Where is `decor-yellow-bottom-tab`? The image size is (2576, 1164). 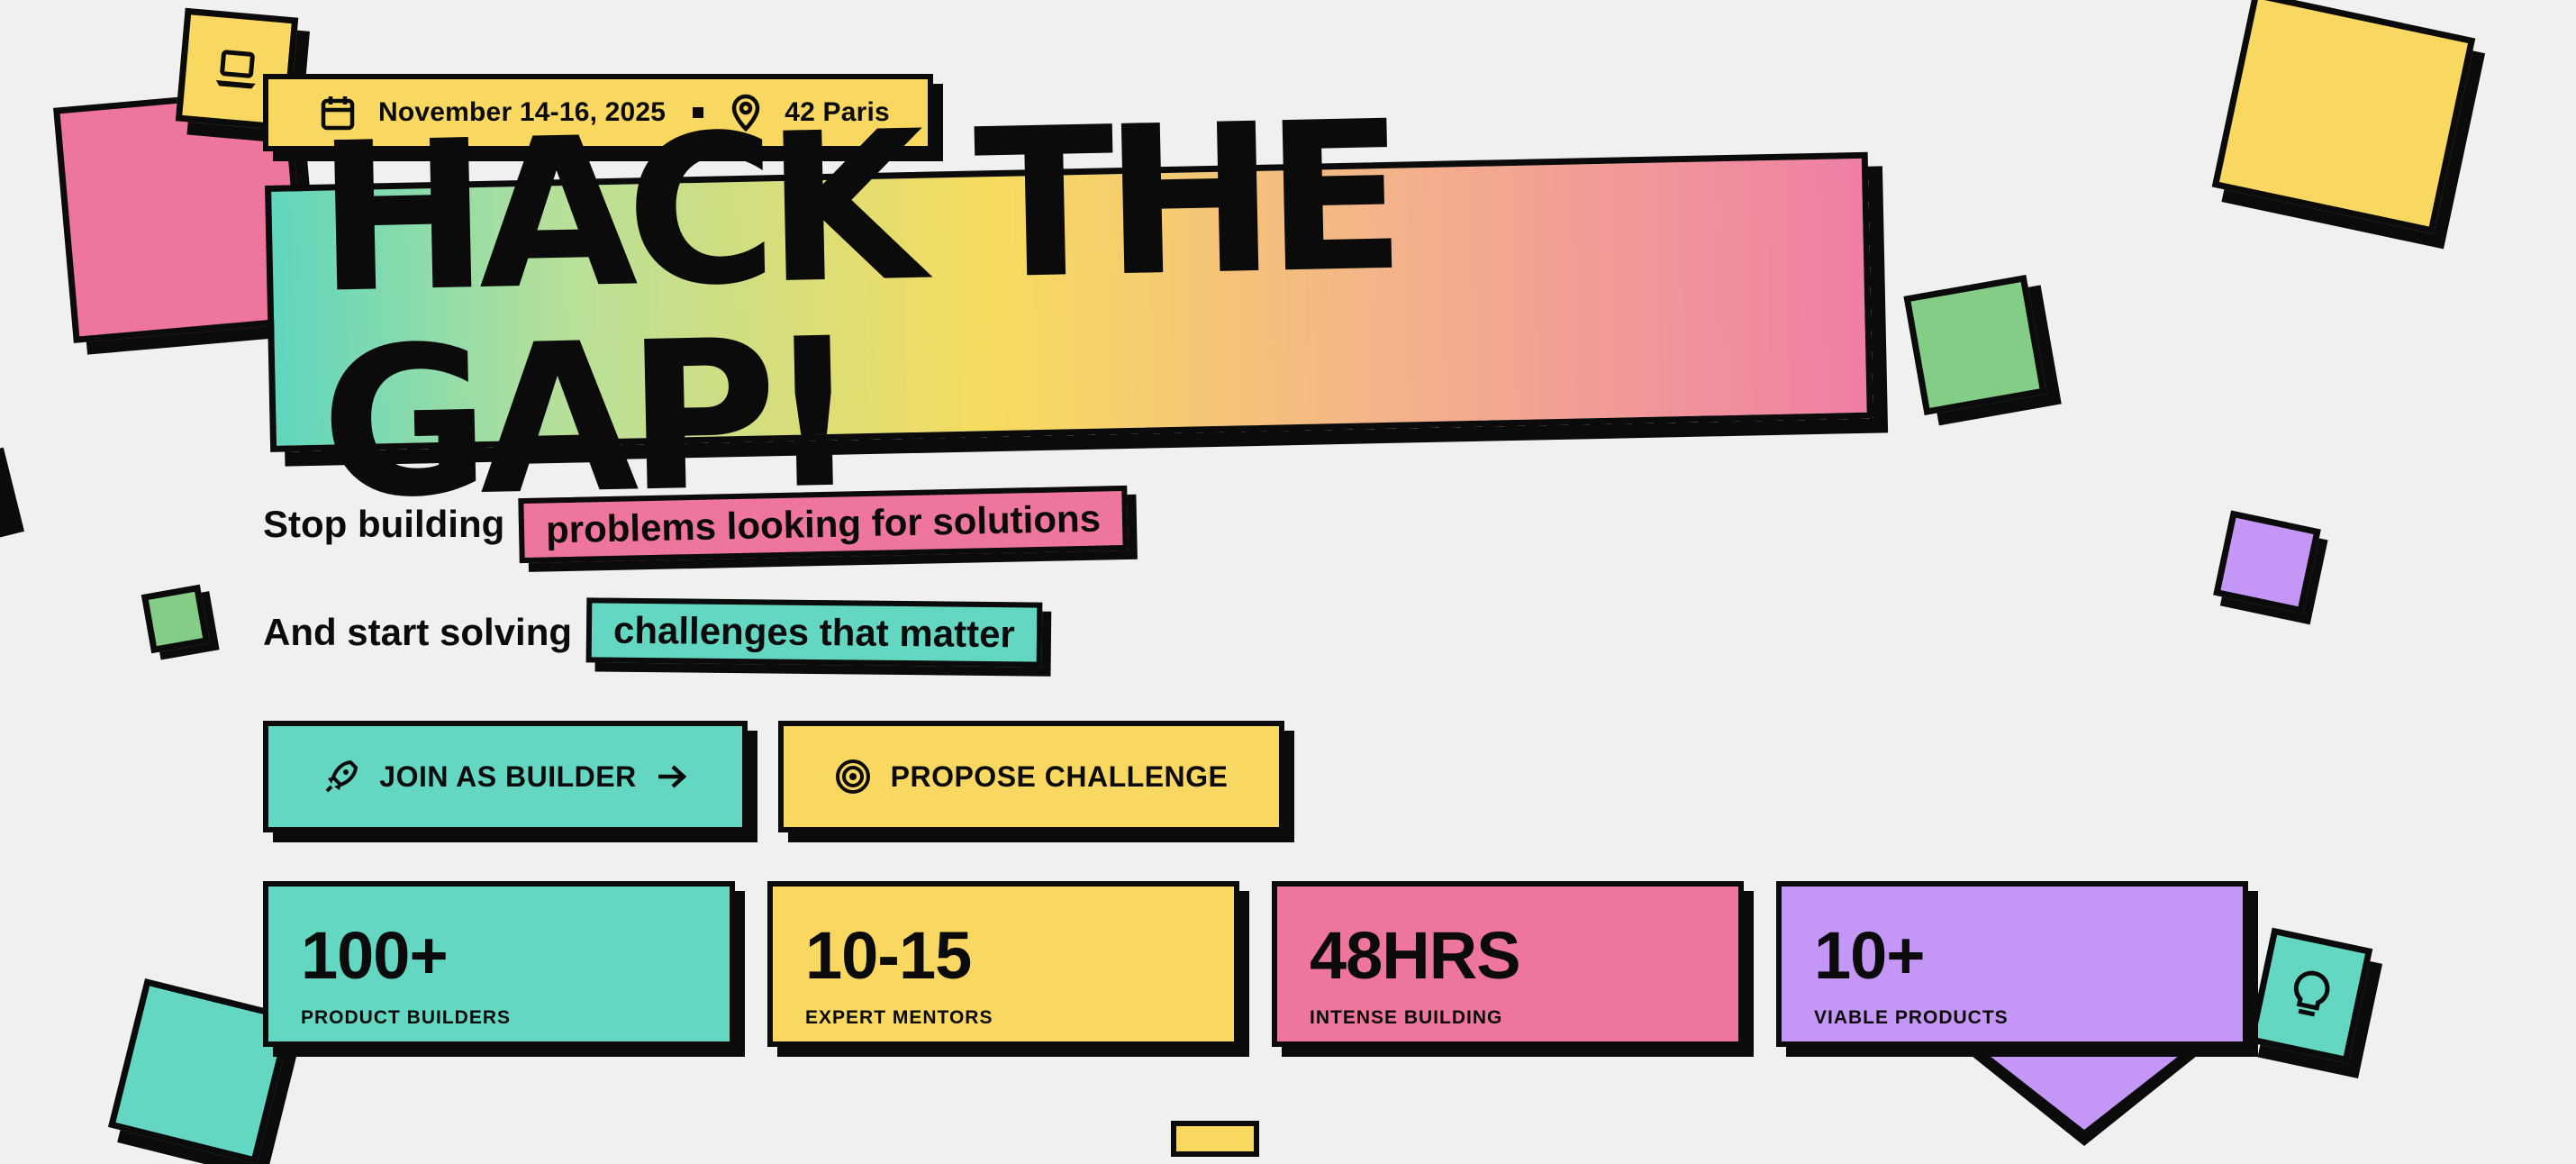 decor-yellow-bottom-tab is located at coordinates (1215, 1139).